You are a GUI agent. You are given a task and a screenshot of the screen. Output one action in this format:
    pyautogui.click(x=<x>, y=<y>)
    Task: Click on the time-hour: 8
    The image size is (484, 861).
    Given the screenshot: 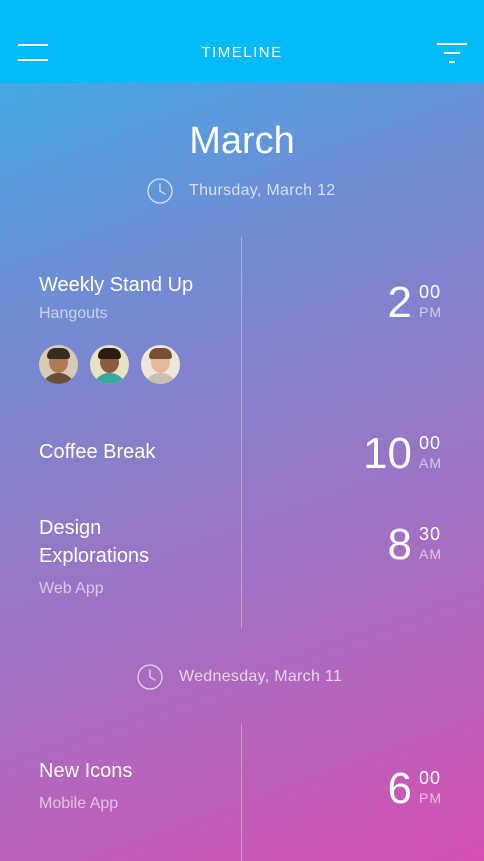 What is the action you would take?
    pyautogui.click(x=399, y=544)
    